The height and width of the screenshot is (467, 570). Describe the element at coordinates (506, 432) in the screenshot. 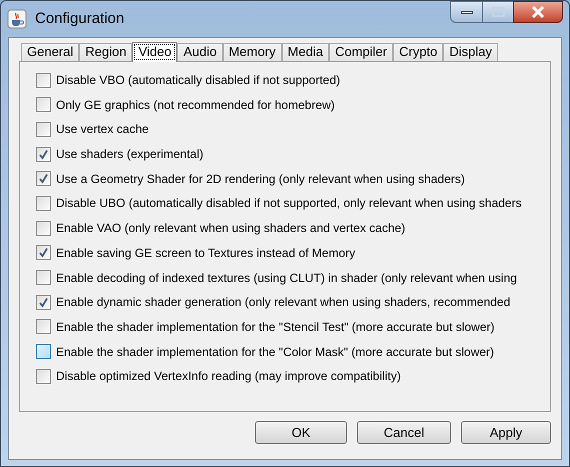

I see `dialog-button: Apply` at that location.